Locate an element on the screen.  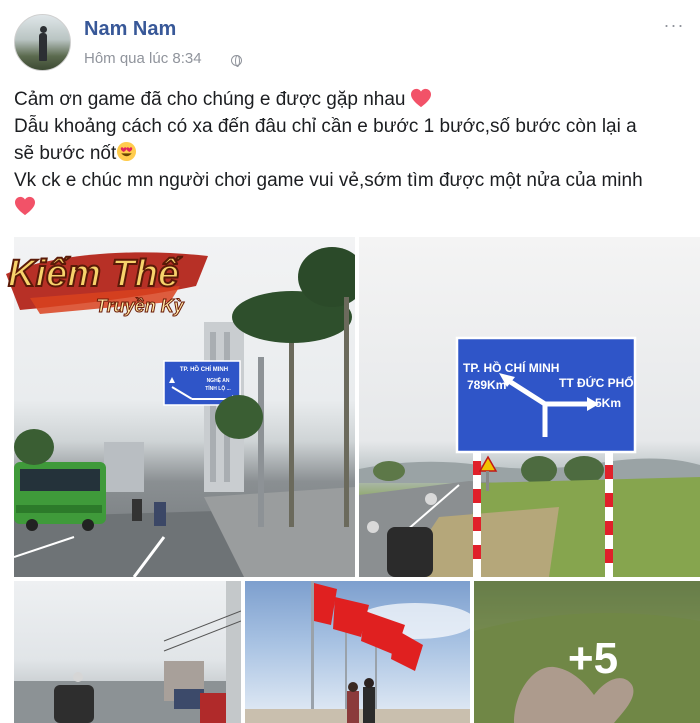
post-header: Nam Nam Hôm qua lúc 8:34 ··· is located at coordinates (350, 44).